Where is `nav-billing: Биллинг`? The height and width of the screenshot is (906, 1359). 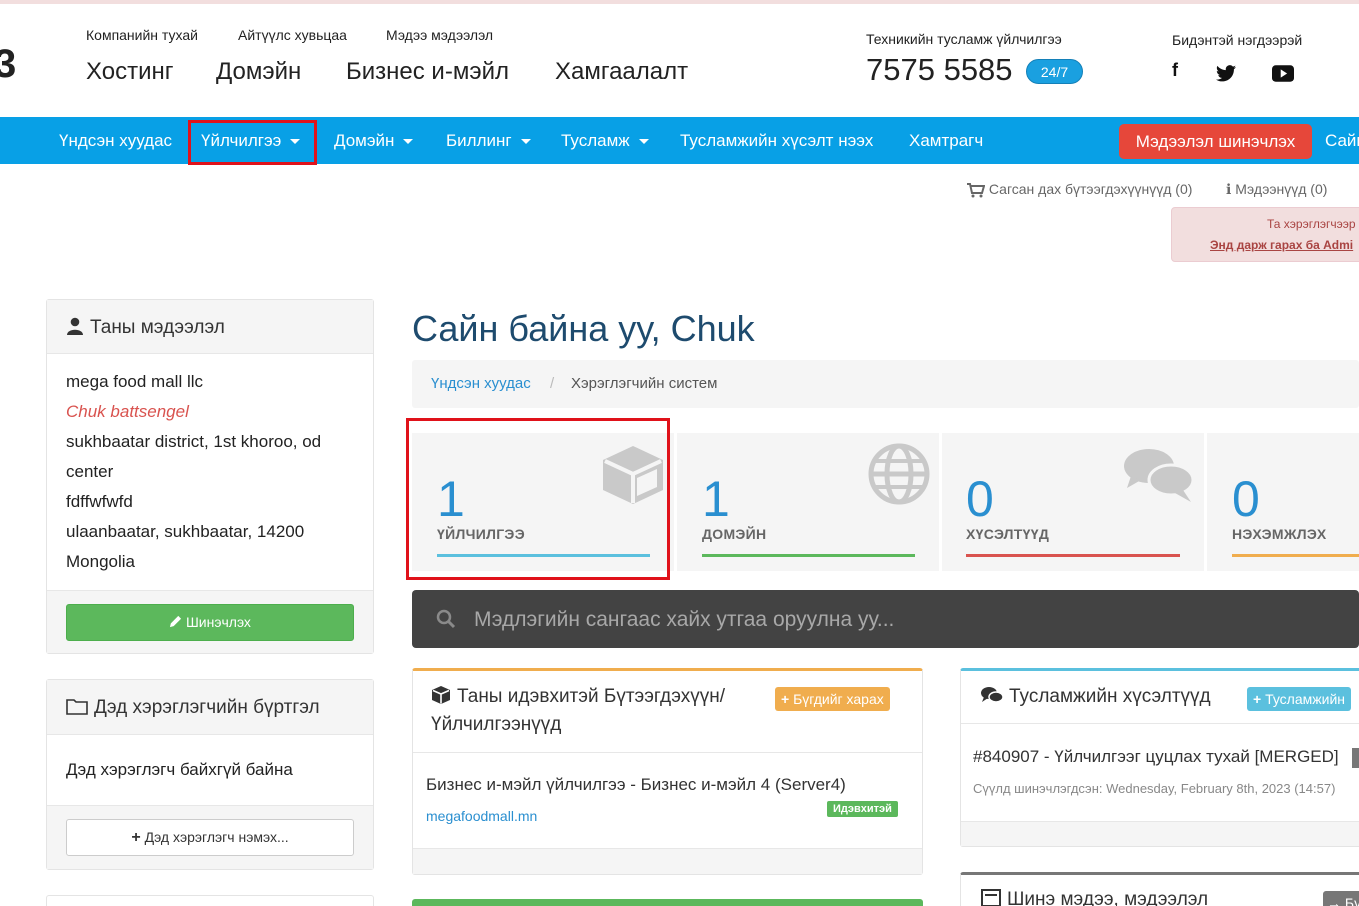 nav-billing: Биллинг is located at coordinates (488, 140).